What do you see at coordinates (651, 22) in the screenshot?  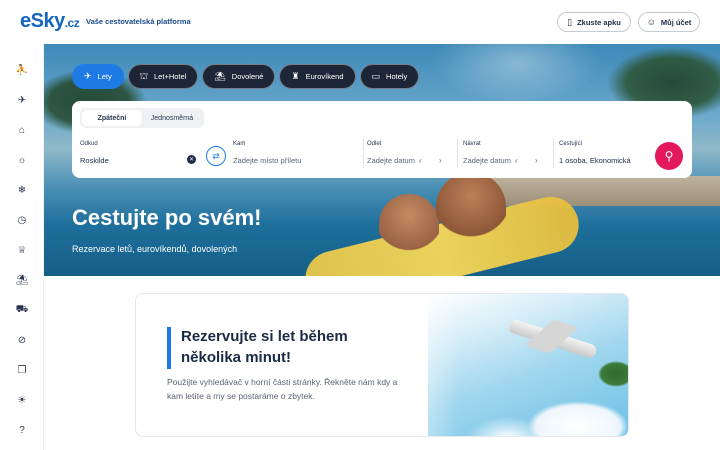 I see `user-icon: ☺` at bounding box center [651, 22].